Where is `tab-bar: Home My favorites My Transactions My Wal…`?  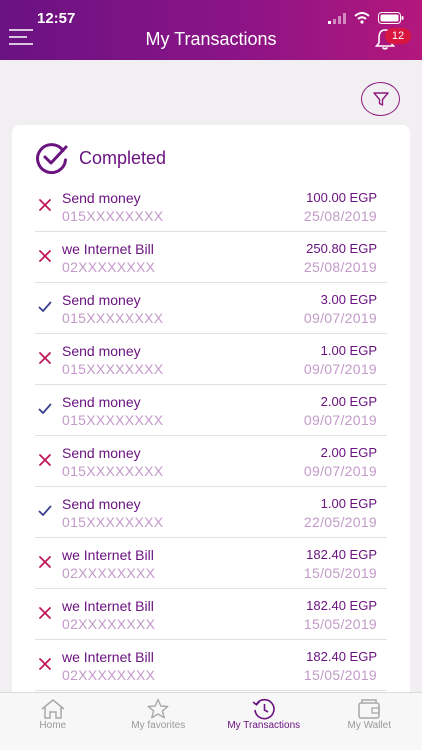 tab-bar: Home My favorites My Transactions My Wal… is located at coordinates (211, 721).